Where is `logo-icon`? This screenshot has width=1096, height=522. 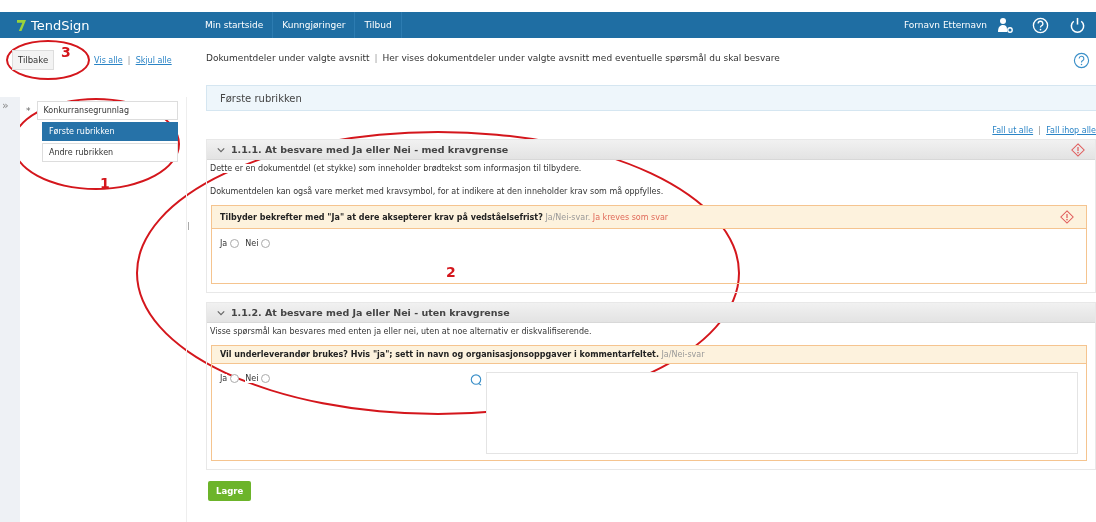
logo-icon is located at coordinates (21, 25).